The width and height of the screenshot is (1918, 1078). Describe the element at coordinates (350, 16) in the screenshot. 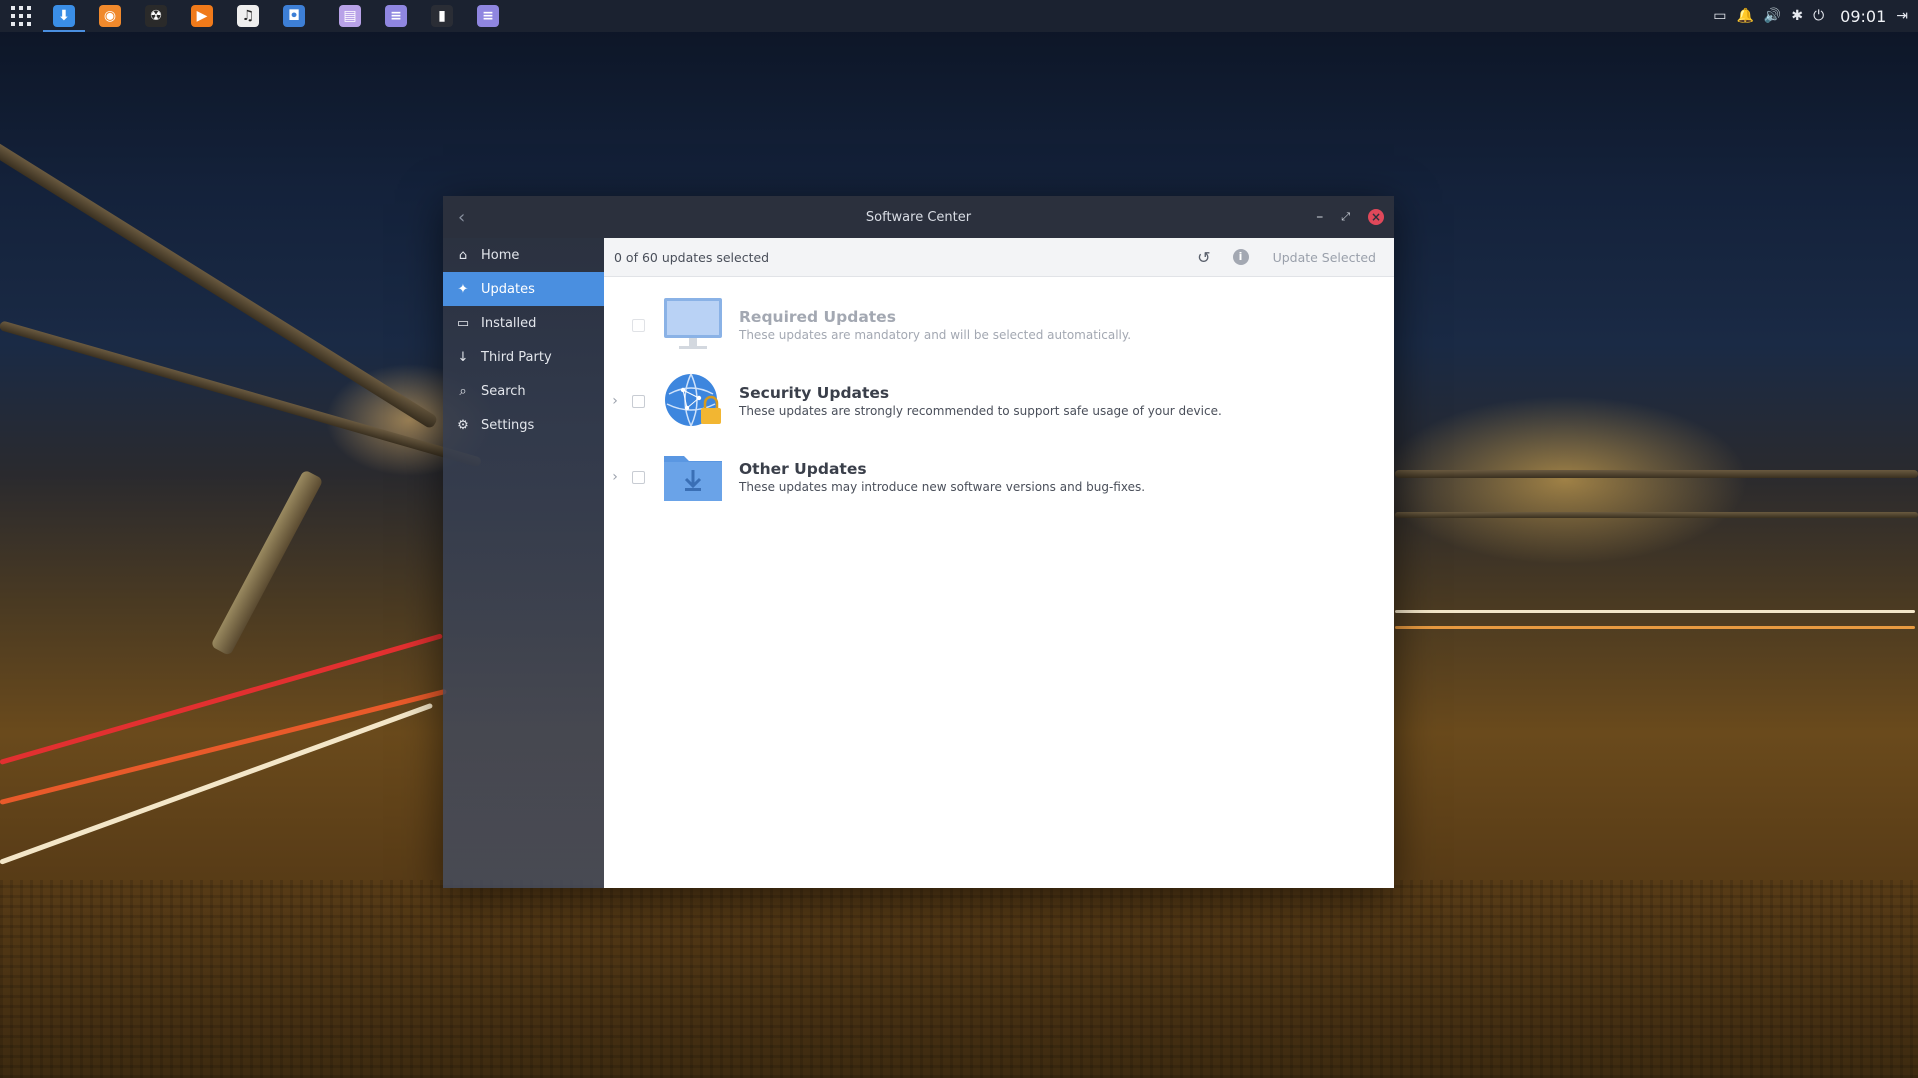

I see `files-launcher-icon: ▤` at that location.